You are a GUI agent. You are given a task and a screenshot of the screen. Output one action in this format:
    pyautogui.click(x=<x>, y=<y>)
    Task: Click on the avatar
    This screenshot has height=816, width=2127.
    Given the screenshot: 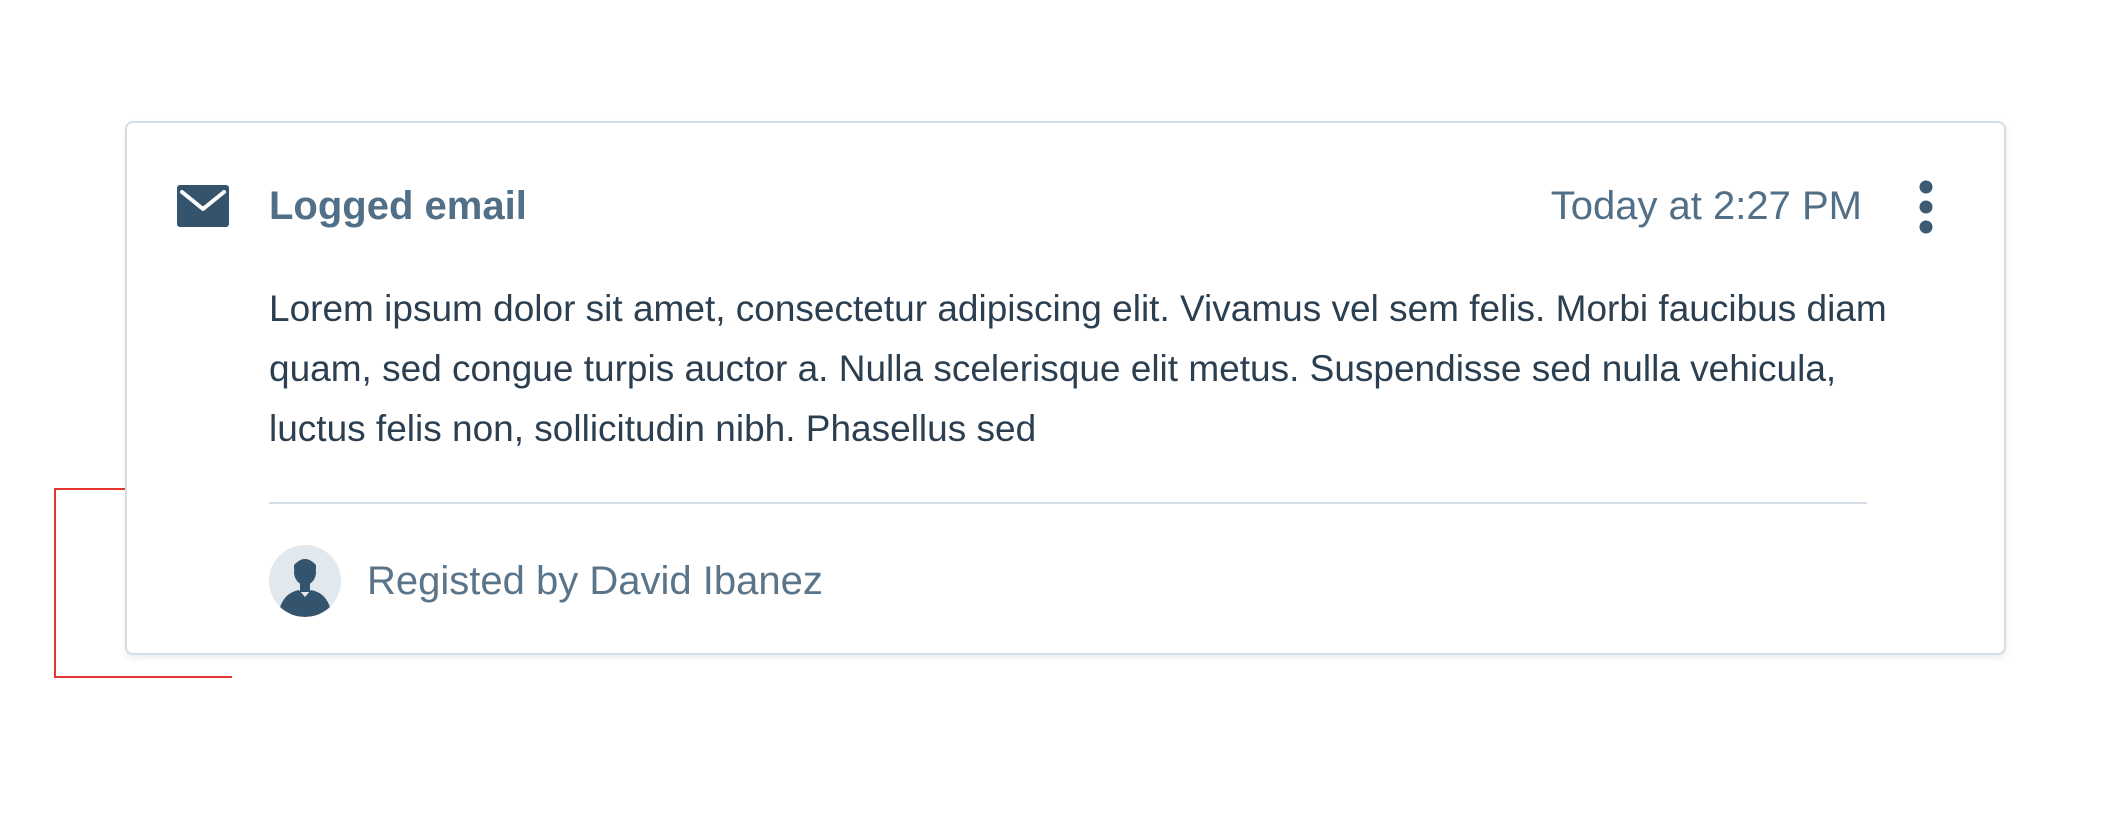 What is the action you would take?
    pyautogui.click(x=305, y=581)
    